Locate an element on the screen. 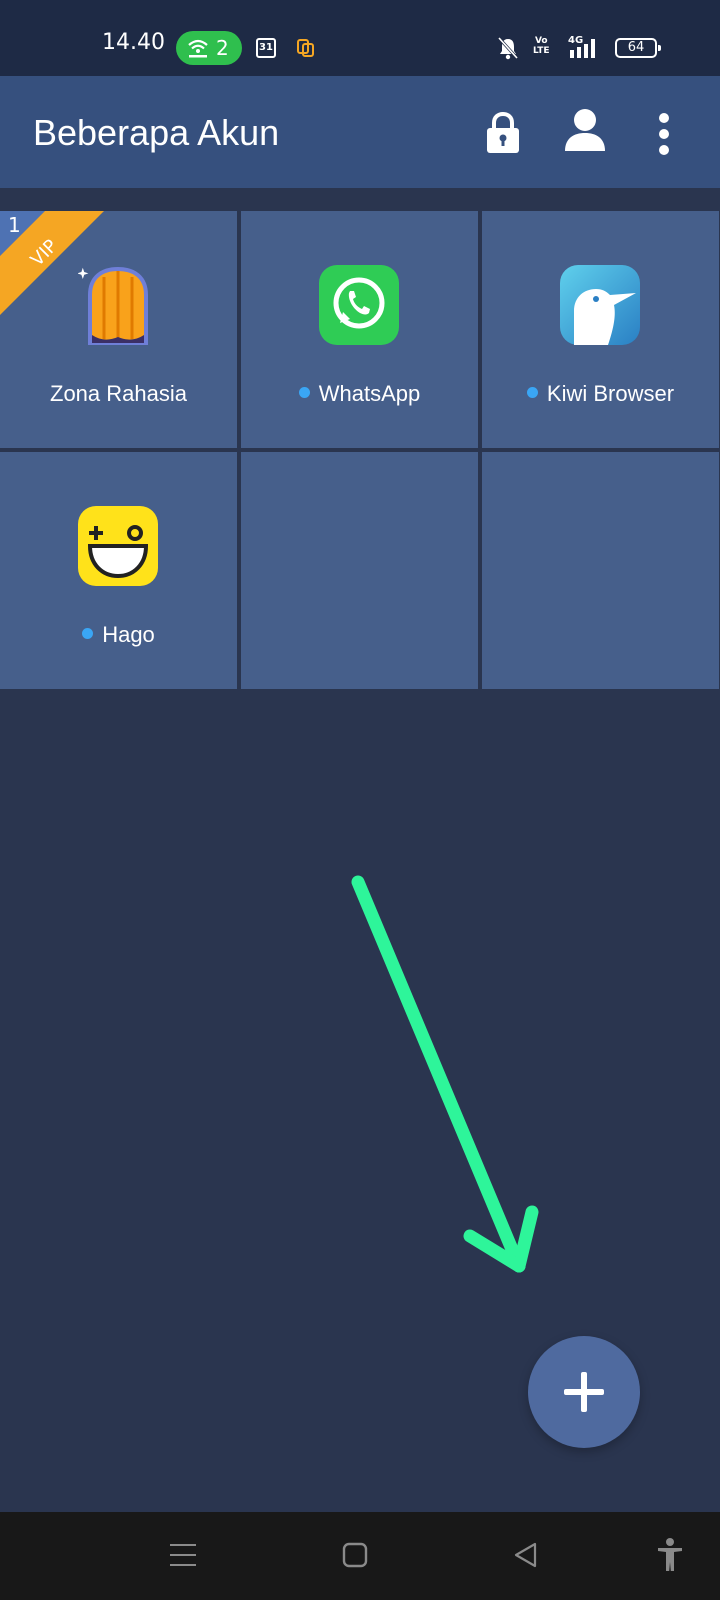  accessibility-icon is located at coordinates (670, 1555).